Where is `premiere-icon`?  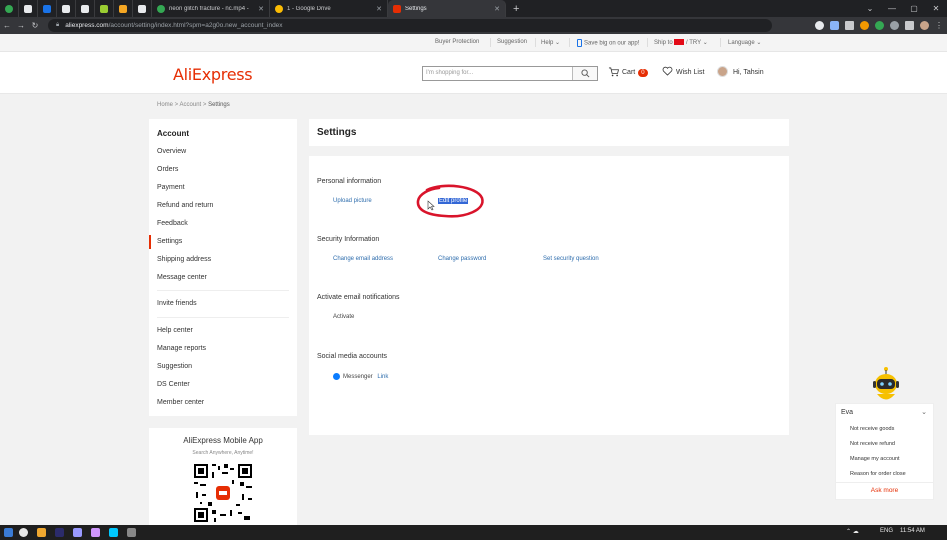
premiere-icon is located at coordinates (77, 532).